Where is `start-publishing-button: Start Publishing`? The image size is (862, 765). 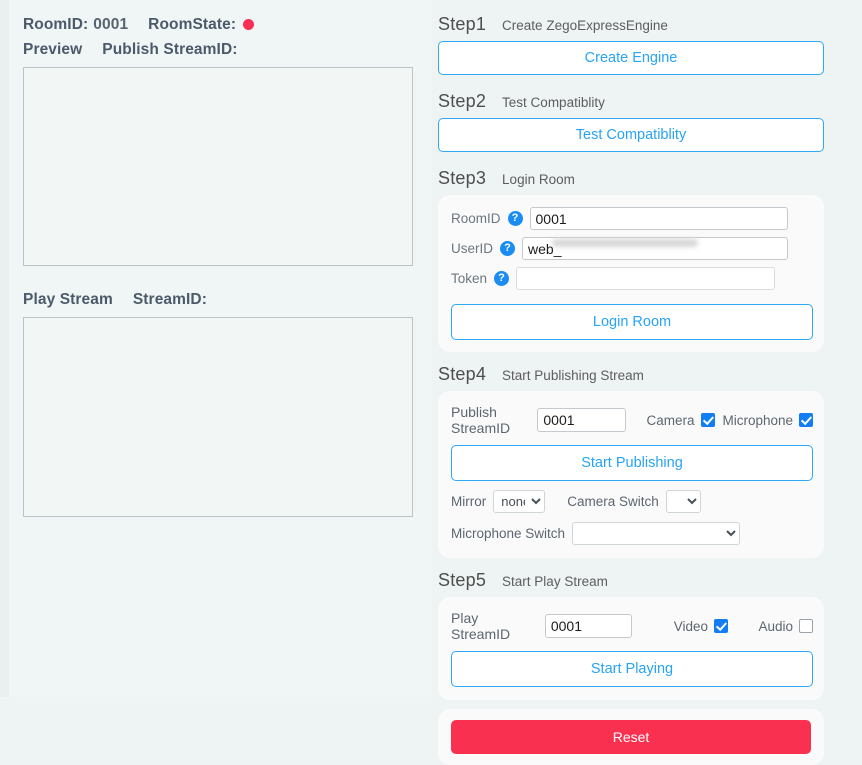 start-publishing-button: Start Publishing is located at coordinates (632, 463).